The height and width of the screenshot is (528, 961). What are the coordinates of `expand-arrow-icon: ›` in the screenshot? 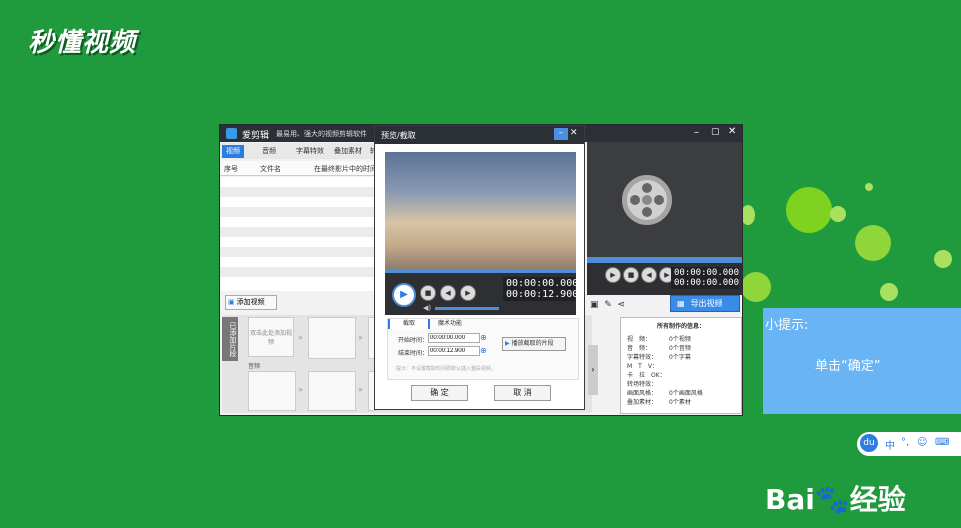 It's located at (593, 370).